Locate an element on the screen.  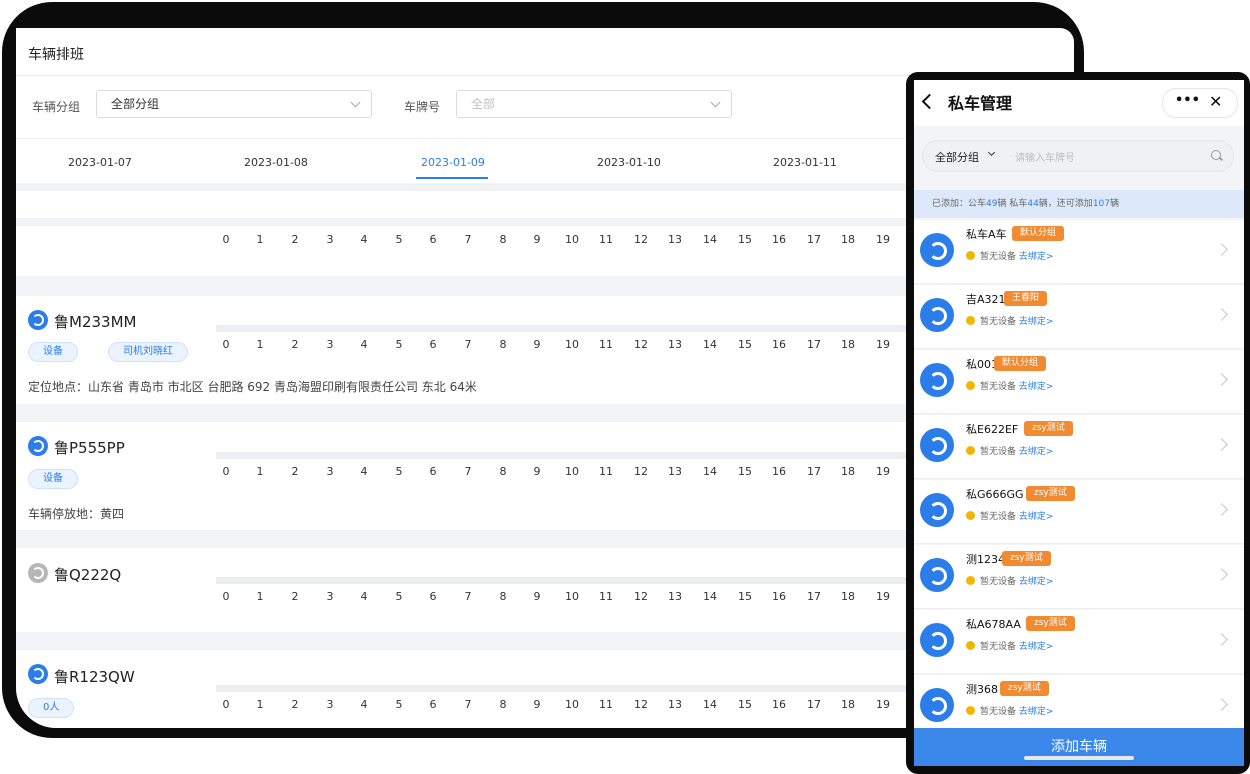
date-tab: 2023-01-11 is located at coordinates (805, 162).